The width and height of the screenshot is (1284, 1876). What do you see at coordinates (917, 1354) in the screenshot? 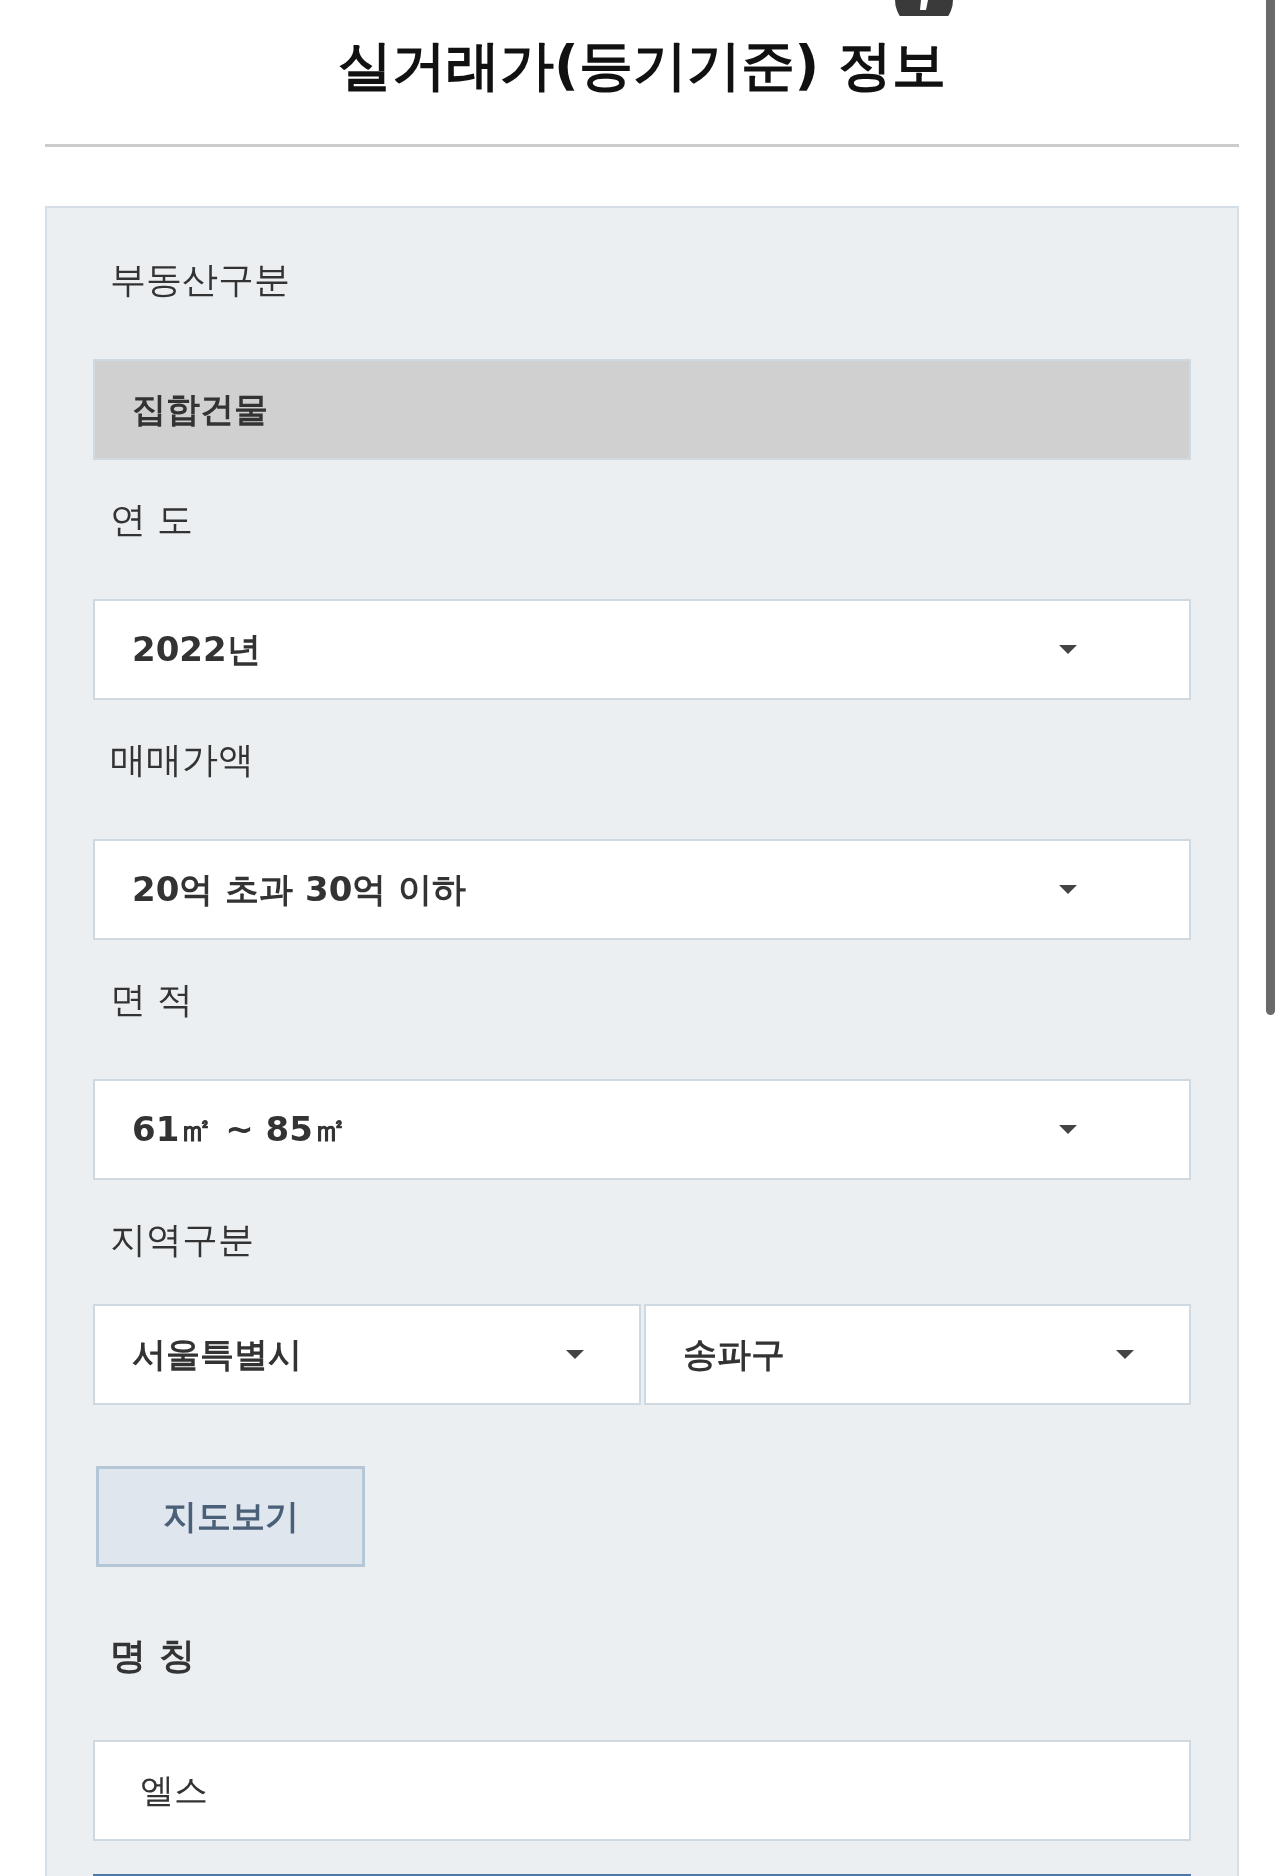
I see `dropdown: 송파구` at bounding box center [917, 1354].